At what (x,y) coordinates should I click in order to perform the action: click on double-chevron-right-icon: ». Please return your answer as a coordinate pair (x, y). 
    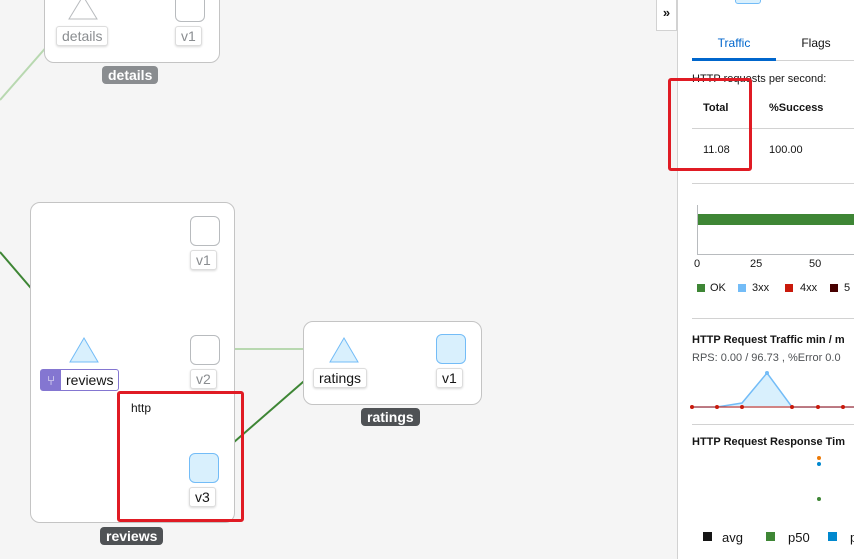
    Looking at the image, I should click on (666, 12).